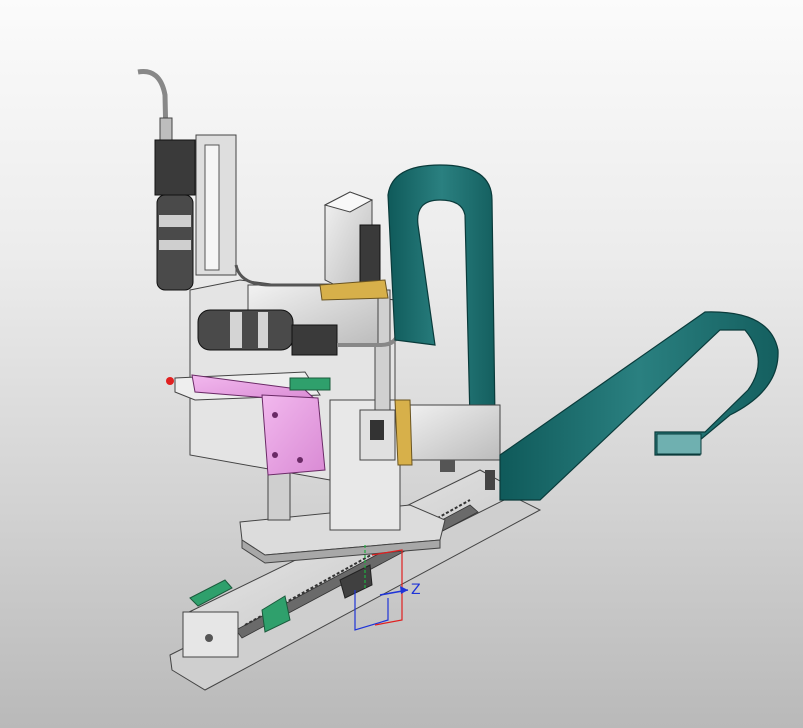 The height and width of the screenshot is (728, 803). Describe the element at coordinates (639, 406) in the screenshot. I see `cable-carrier-horizontal` at that location.